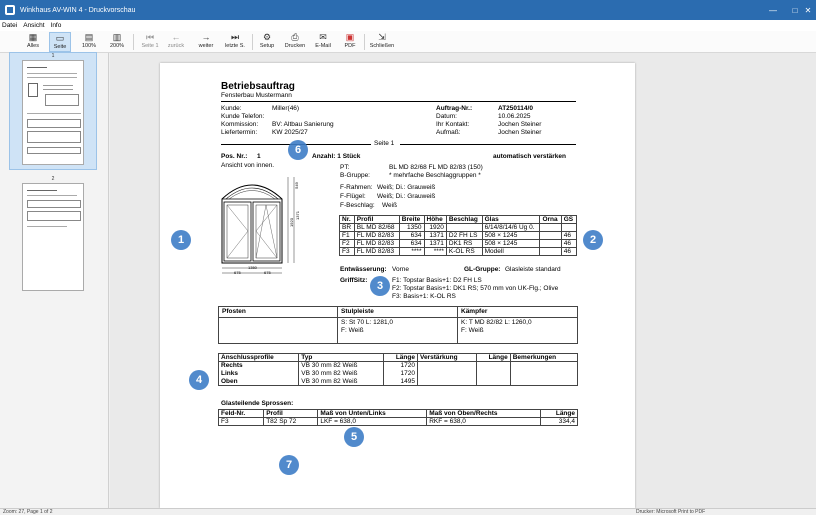  What do you see at coordinates (150, 42) in the screenshot?
I see `first-page-button: ⏮ Seite 1` at bounding box center [150, 42].